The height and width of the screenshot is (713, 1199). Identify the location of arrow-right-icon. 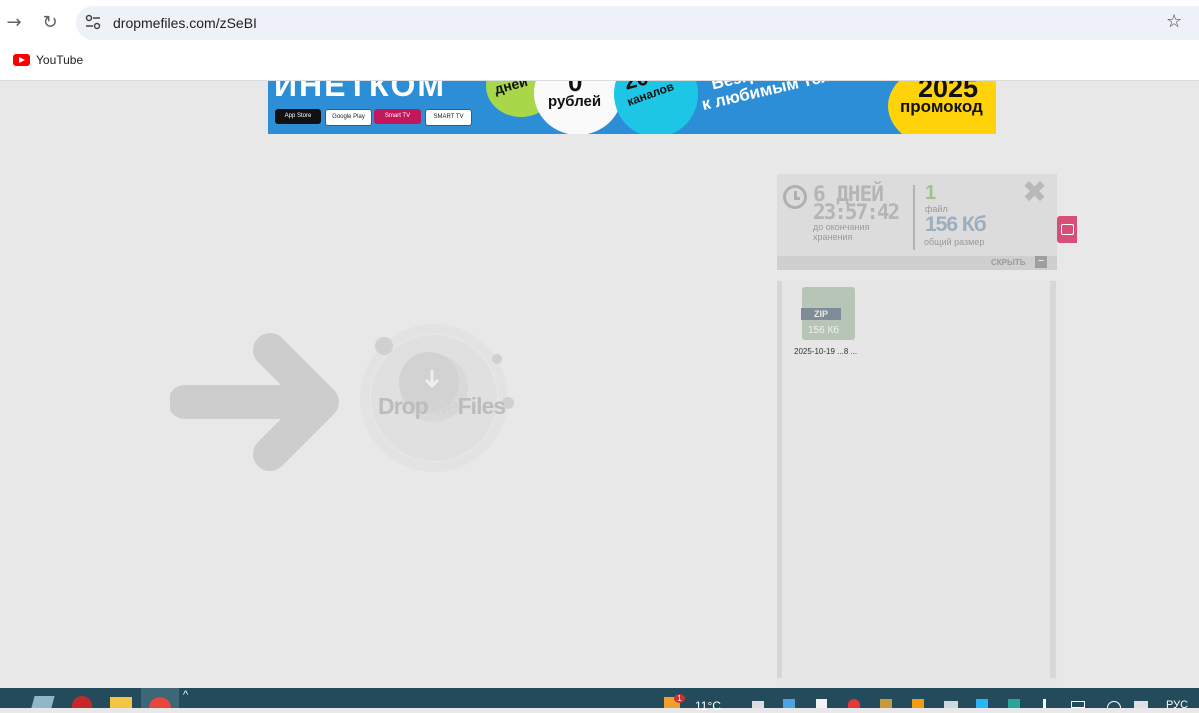
(254, 402).